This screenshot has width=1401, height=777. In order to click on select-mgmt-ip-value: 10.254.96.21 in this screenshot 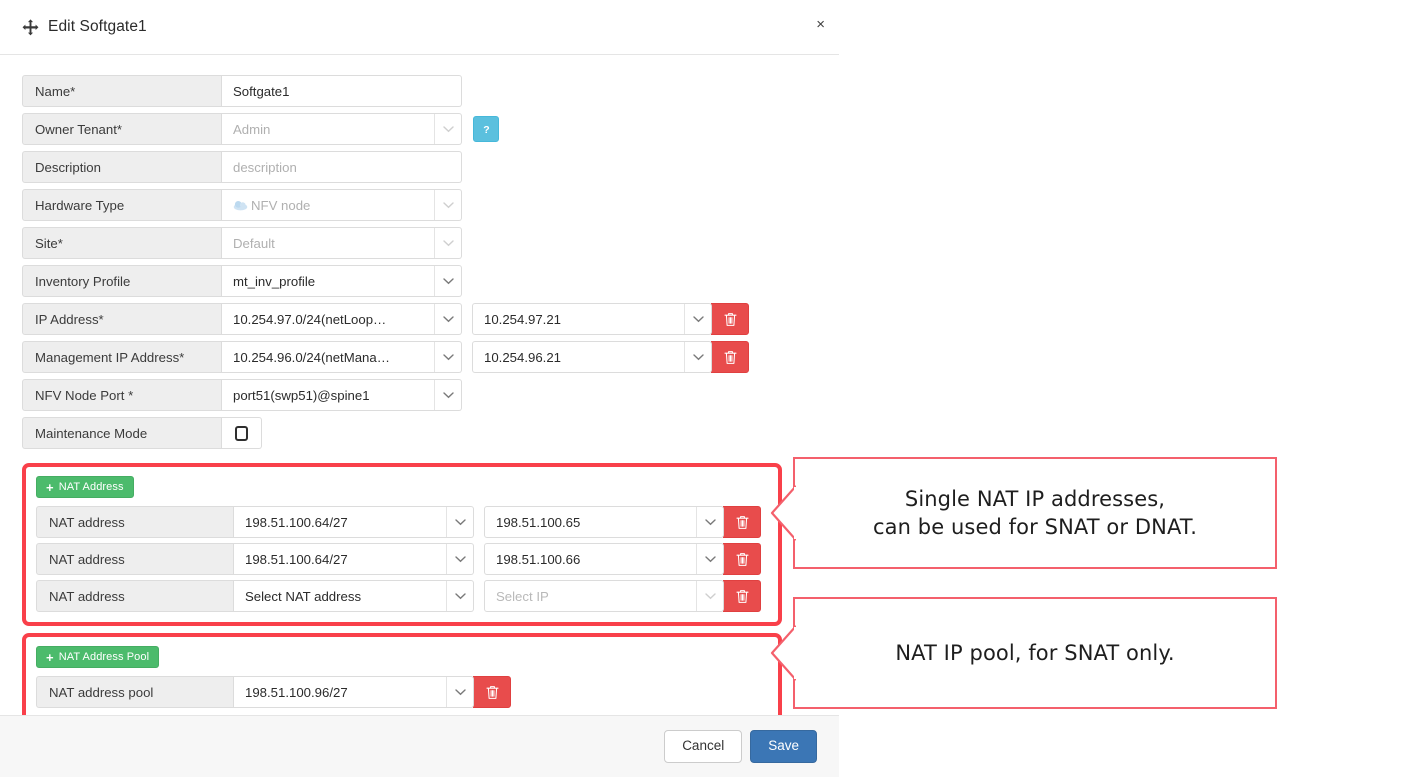, I will do `click(592, 357)`.